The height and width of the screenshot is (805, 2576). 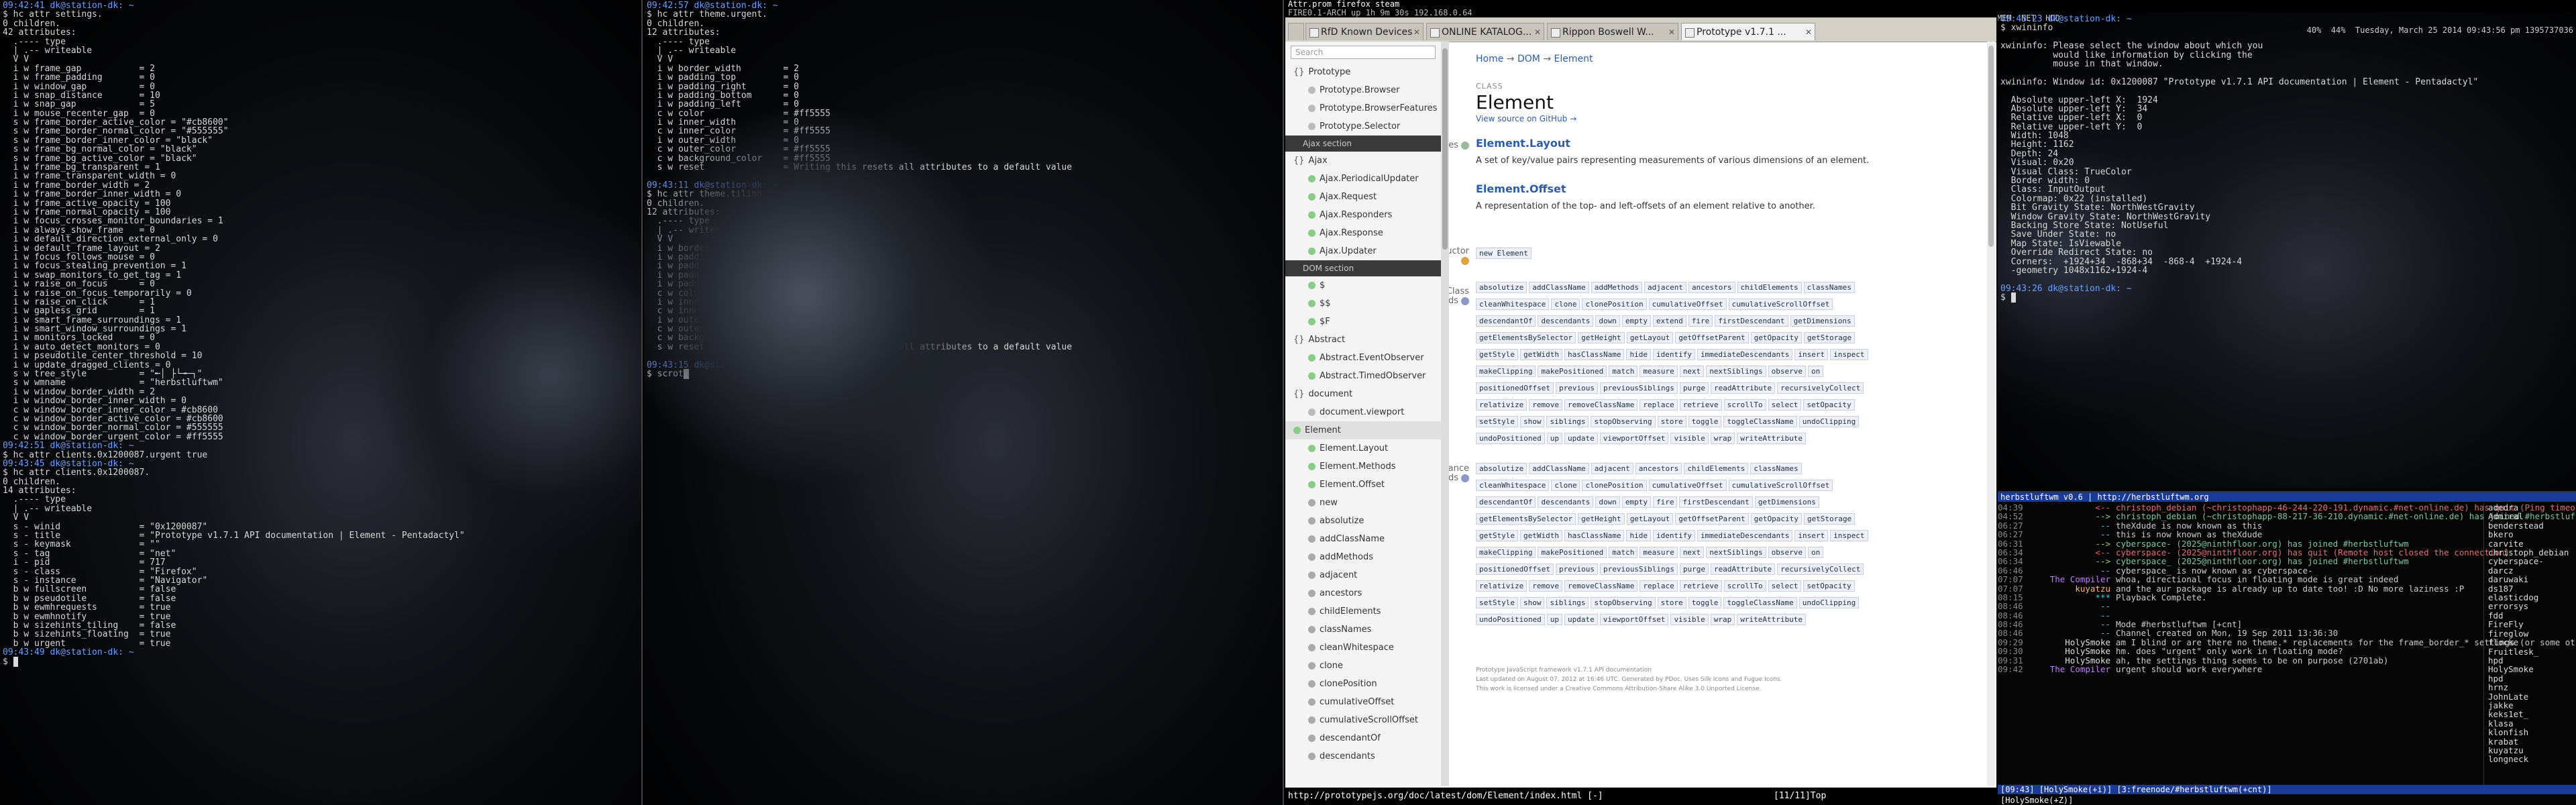 I want to click on view-source-link: View source on GitHub →, so click(x=1526, y=118).